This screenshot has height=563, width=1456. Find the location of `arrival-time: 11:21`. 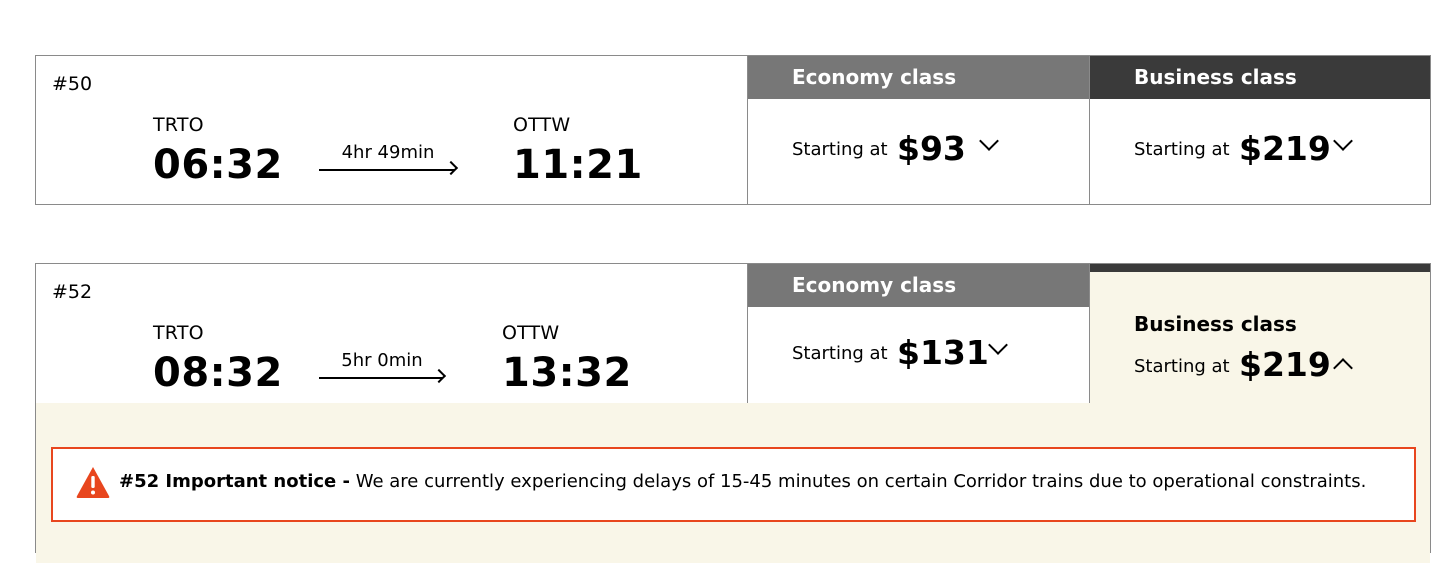

arrival-time: 11:21 is located at coordinates (578, 165).